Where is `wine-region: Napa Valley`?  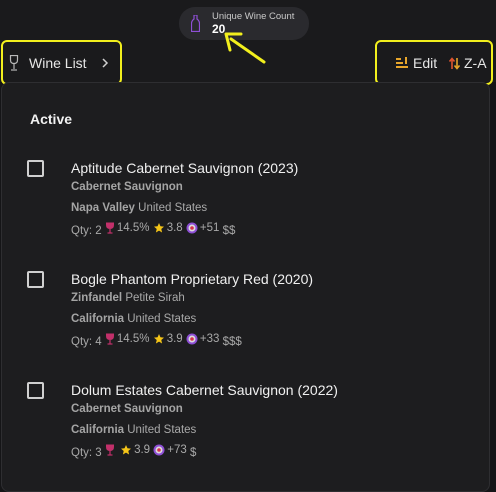 wine-region: Napa Valley is located at coordinates (103, 208).